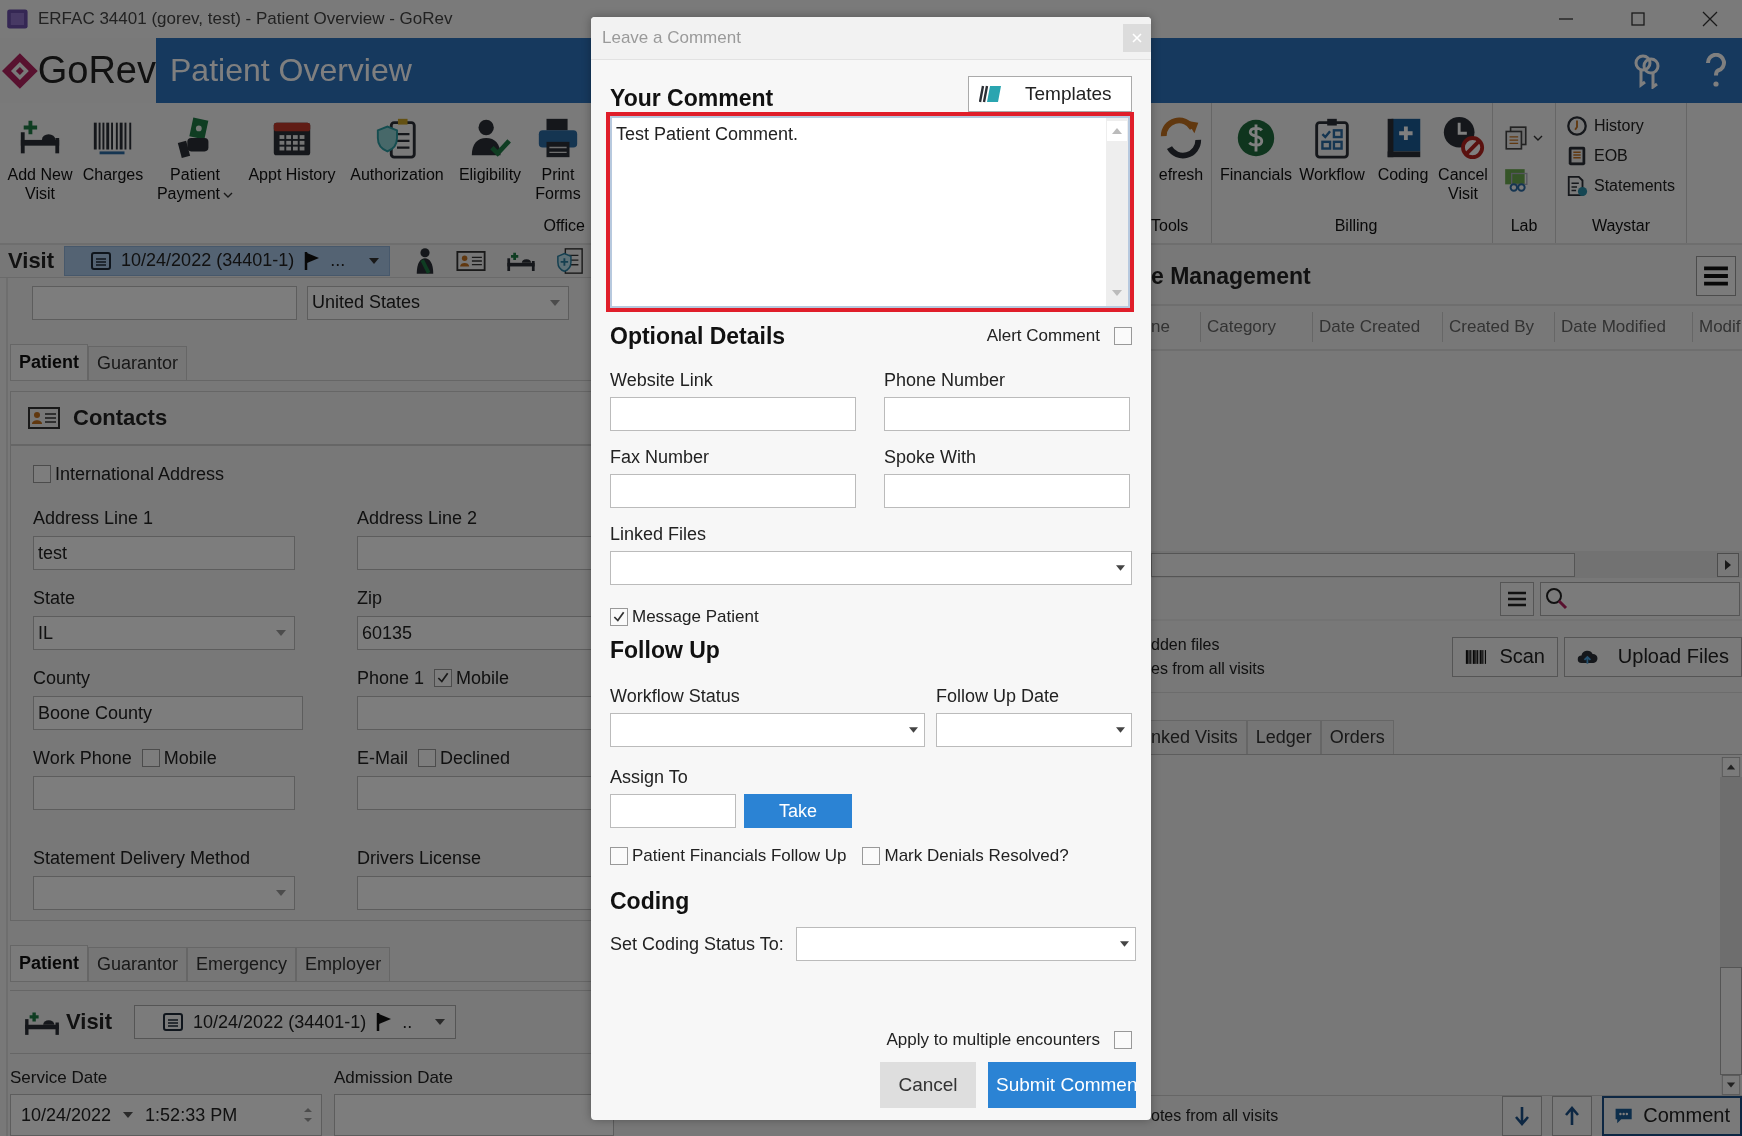 The image size is (1742, 1136). I want to click on field-label: Follow Up Date, so click(998, 696).